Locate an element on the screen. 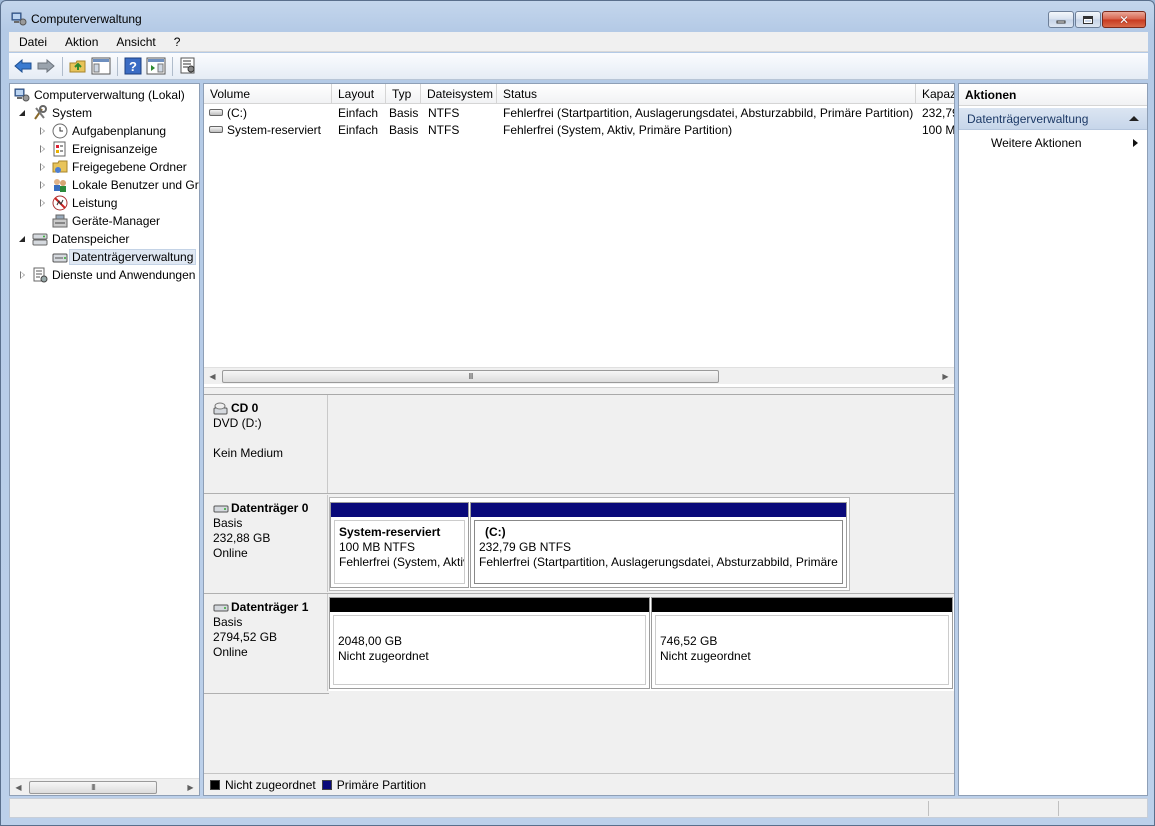 Image resolution: width=1155 pixels, height=826 pixels. volume-list-horizontal-scrollbar: ◀ III ▶ is located at coordinates (579, 375).